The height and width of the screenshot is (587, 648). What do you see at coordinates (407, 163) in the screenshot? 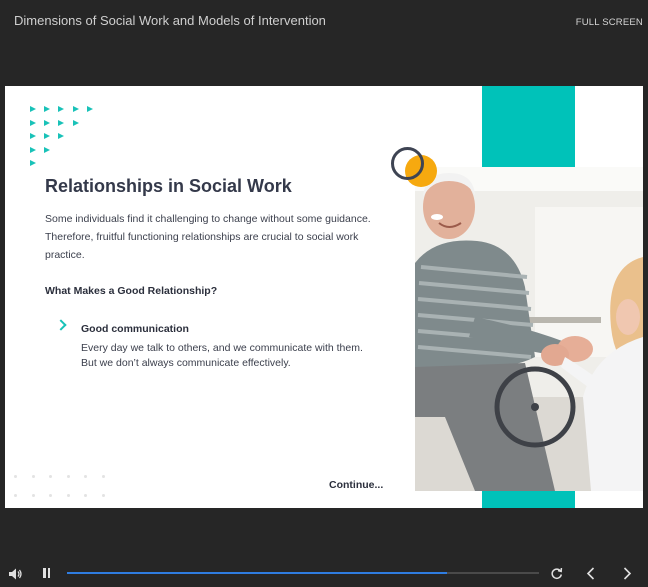
I see `ring-decoration` at bounding box center [407, 163].